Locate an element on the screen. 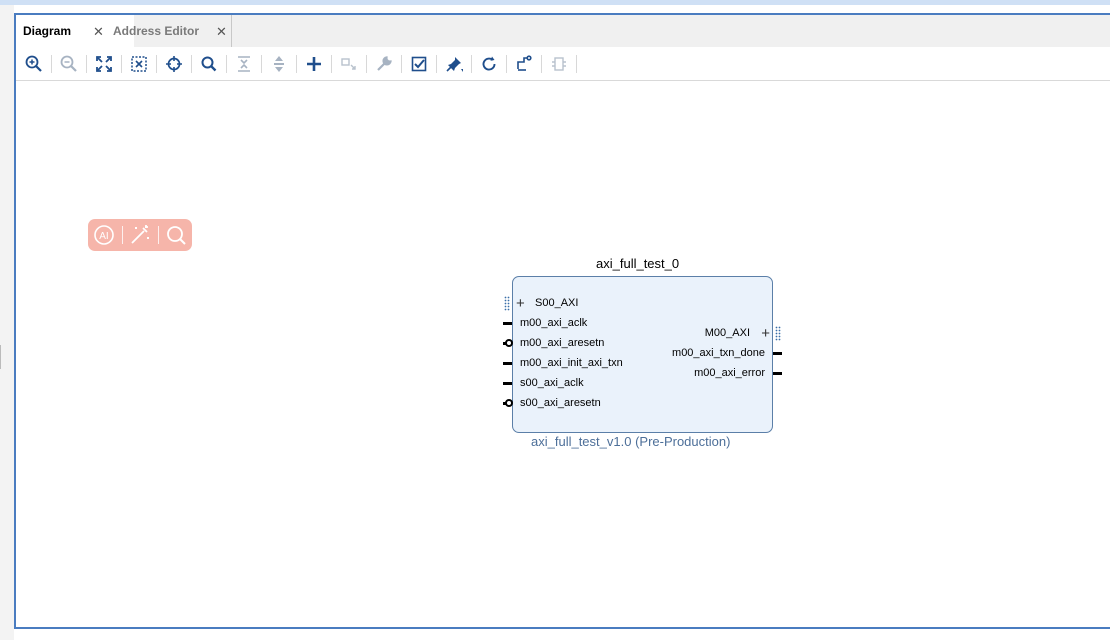 The width and height of the screenshot is (1110, 640). svg-text: AI is located at coordinates (103, 236).